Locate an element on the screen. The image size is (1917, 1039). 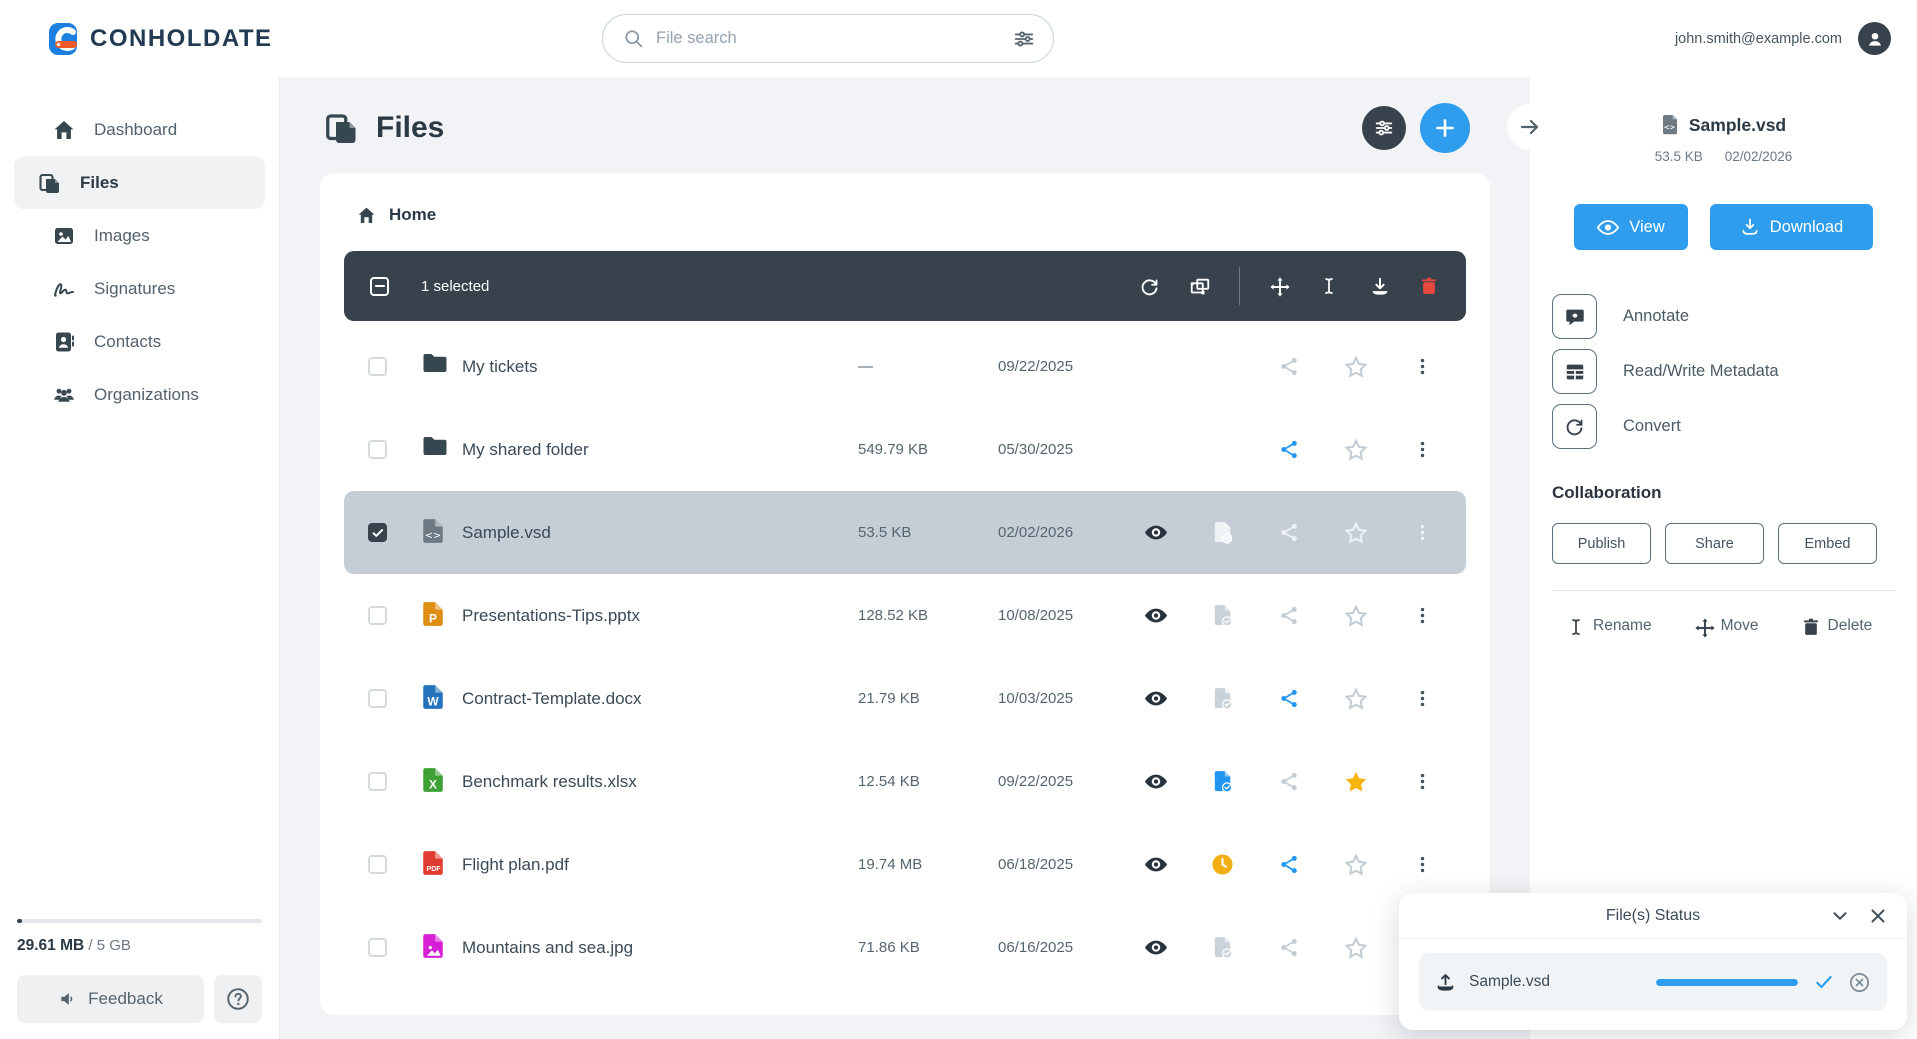
embed-button: Embed is located at coordinates (1827, 543).